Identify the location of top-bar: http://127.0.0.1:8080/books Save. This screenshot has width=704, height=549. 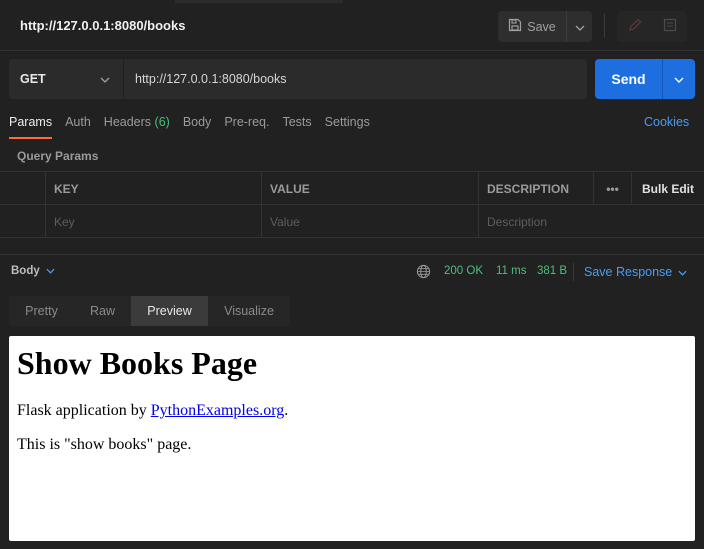
(352, 25).